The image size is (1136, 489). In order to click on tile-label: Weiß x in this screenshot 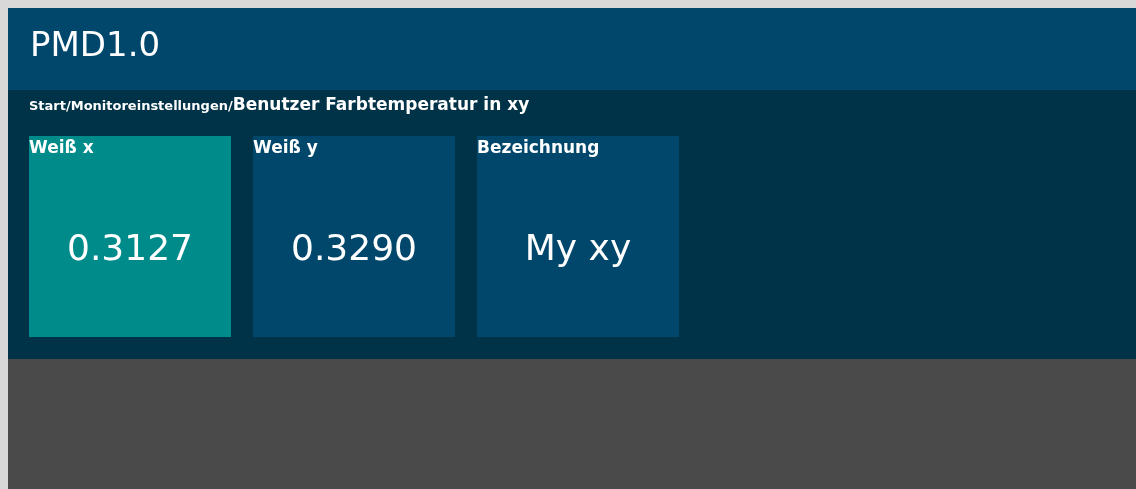, I will do `click(61, 146)`.